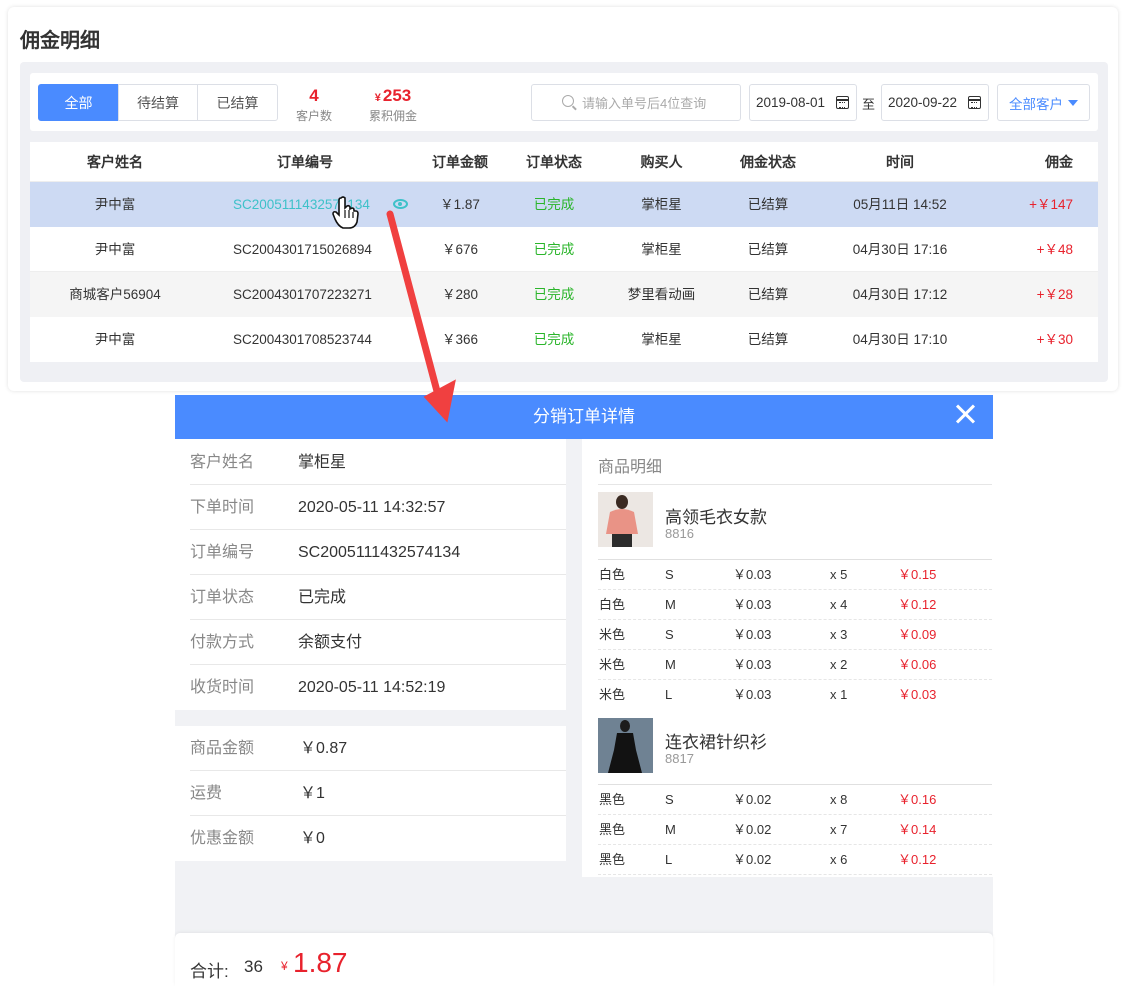 Image resolution: width=1128 pixels, height=986 pixels. What do you see at coordinates (392, 116) in the screenshot?
I see `total-commission-label: 累积佣金` at bounding box center [392, 116].